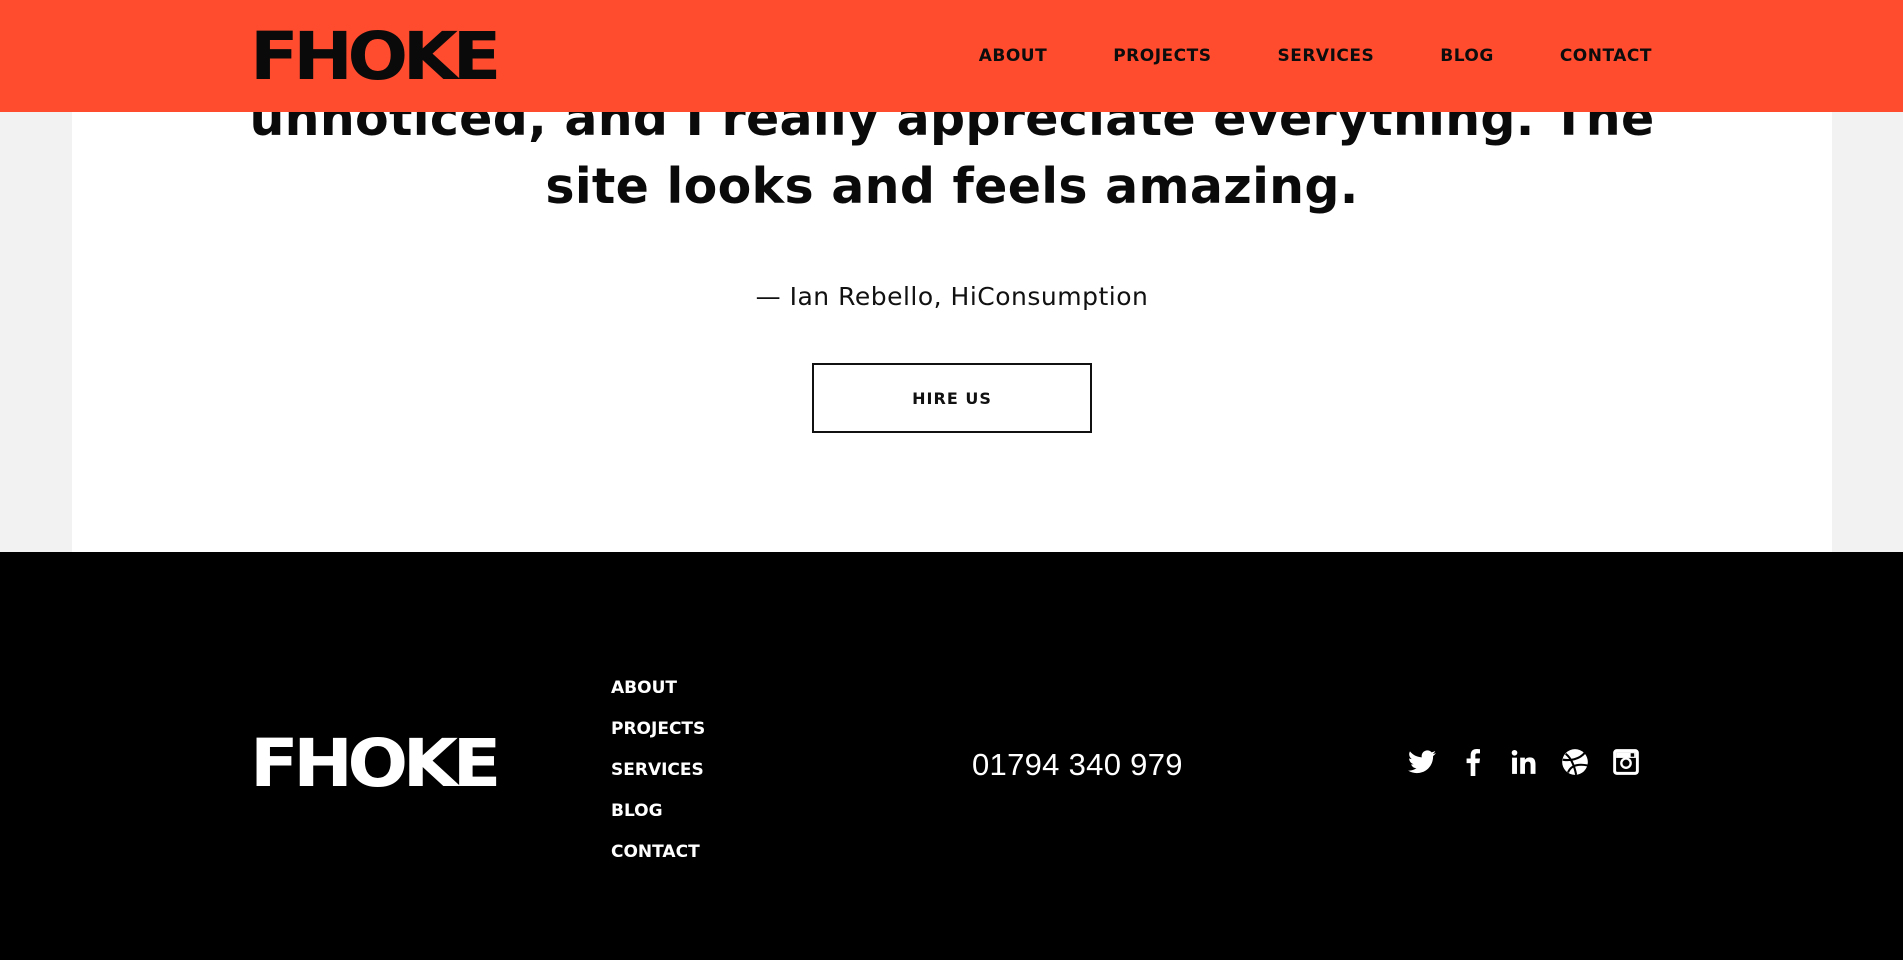  I want to click on main-nav: ABOUT PROJECTS SERVICES BLOG CONTACT, so click(1315, 56).